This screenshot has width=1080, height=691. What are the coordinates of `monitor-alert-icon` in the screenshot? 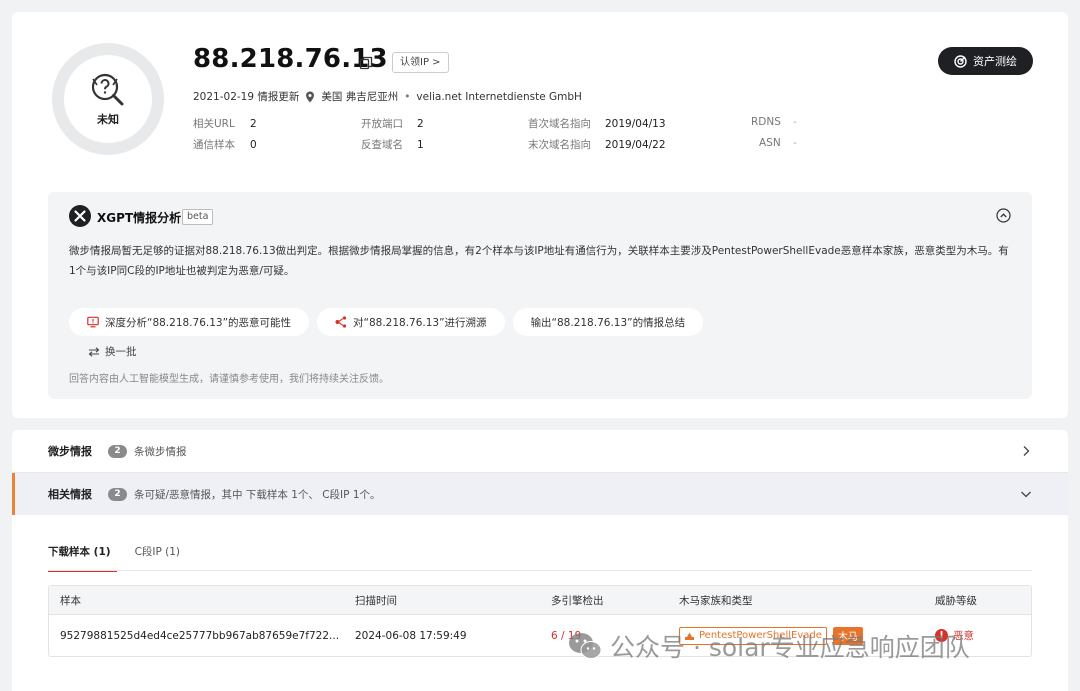 It's located at (93, 322).